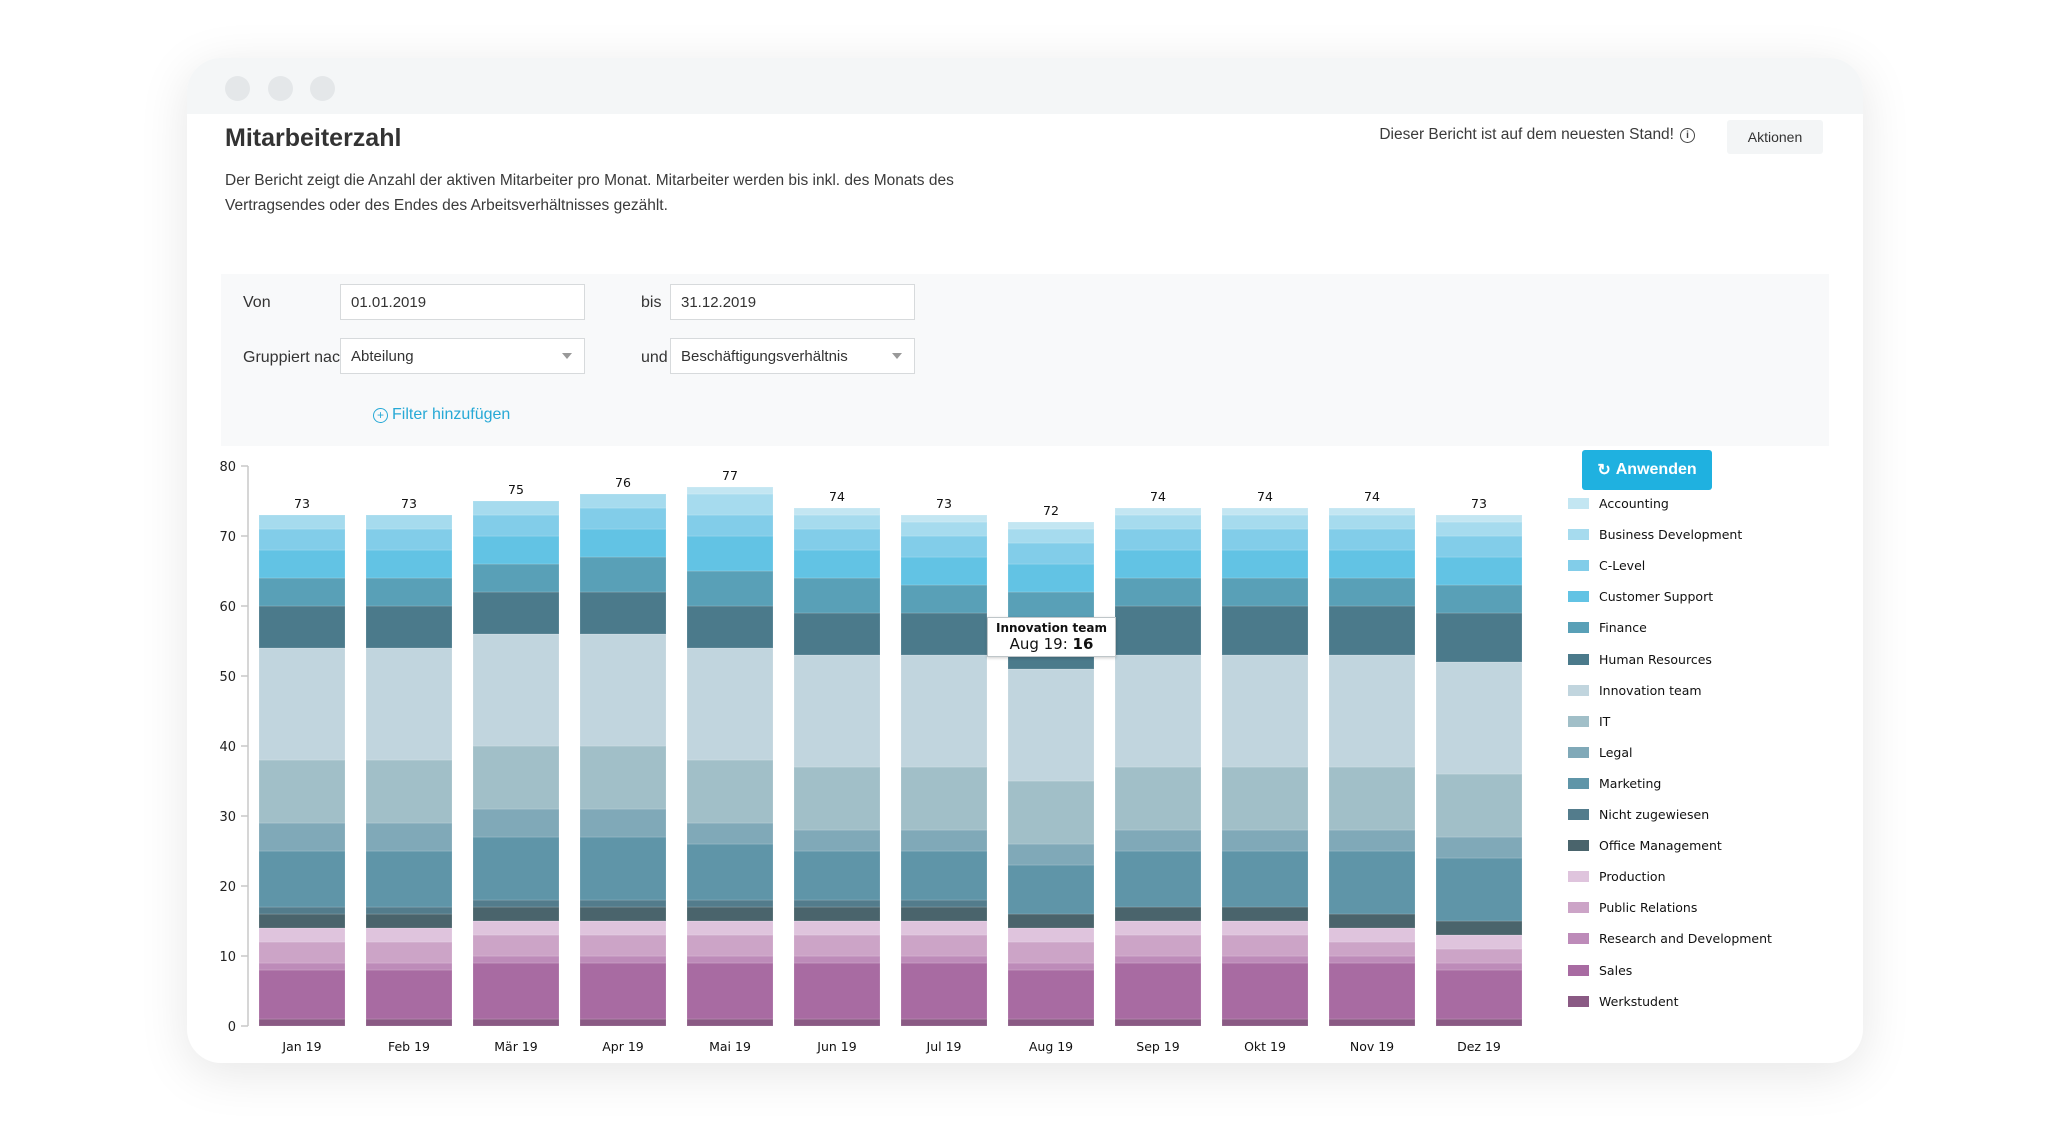  I want to click on legend-item: Legal, so click(1600, 752).